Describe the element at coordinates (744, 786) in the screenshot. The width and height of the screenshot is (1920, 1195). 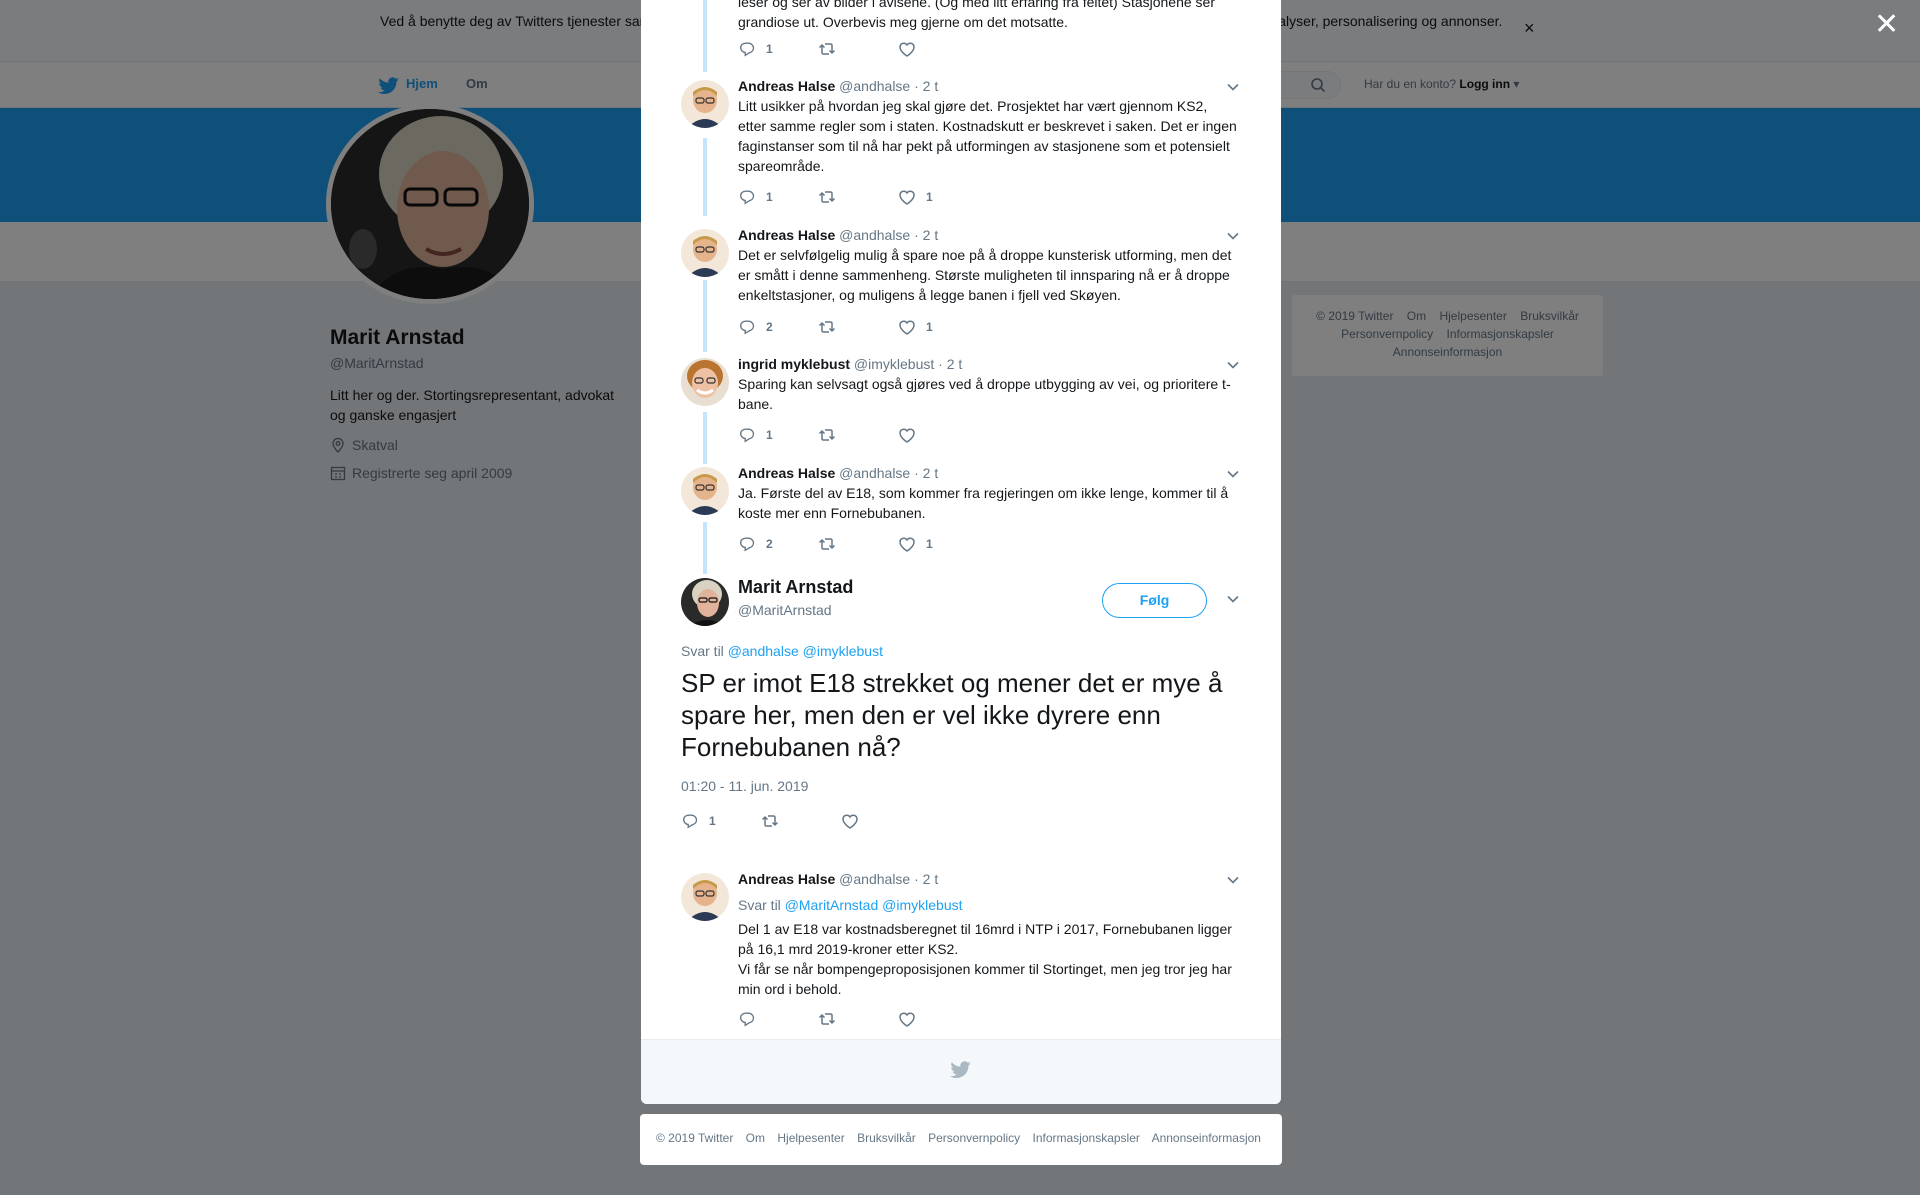
I see `main-tweet-timestamp: 01:20 - 11. jun. 2019` at that location.